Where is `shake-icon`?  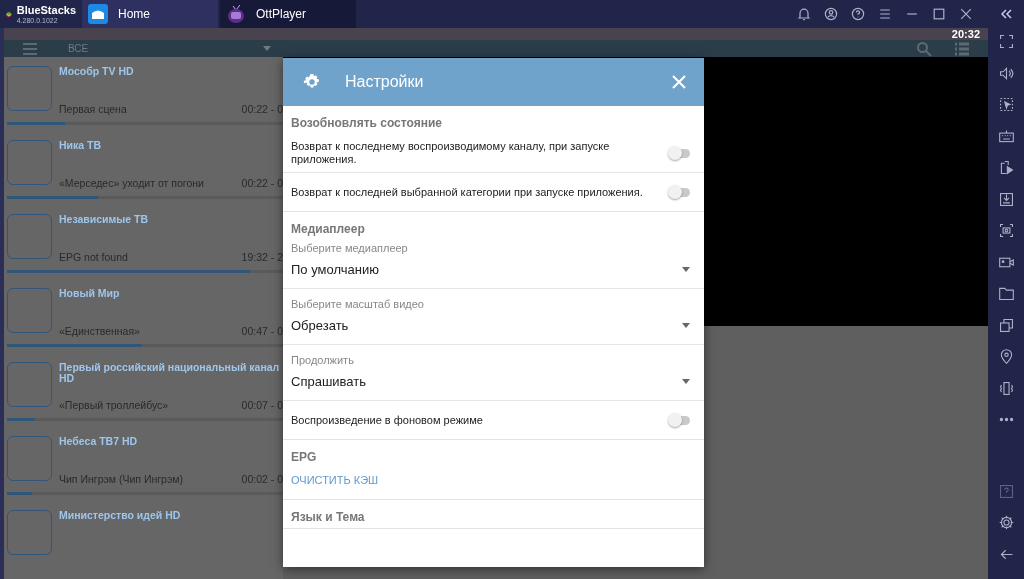
shake-icon is located at coordinates (1006, 388).